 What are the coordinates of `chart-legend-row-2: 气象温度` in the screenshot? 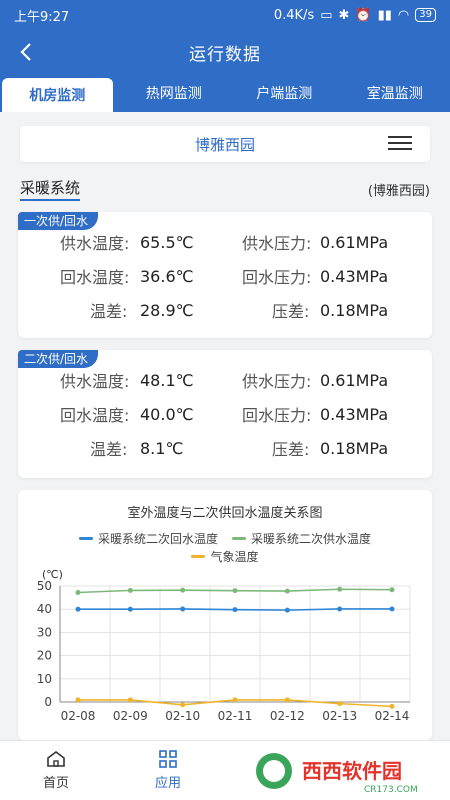 It's located at (225, 556).